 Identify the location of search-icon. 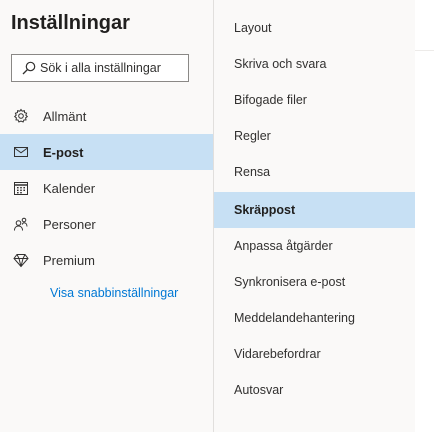
(29, 68).